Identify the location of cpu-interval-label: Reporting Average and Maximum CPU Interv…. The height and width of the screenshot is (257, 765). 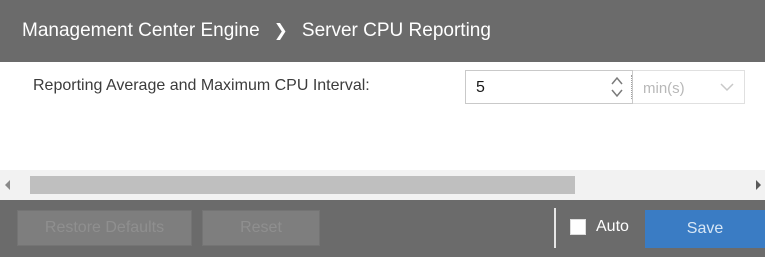
(201, 85).